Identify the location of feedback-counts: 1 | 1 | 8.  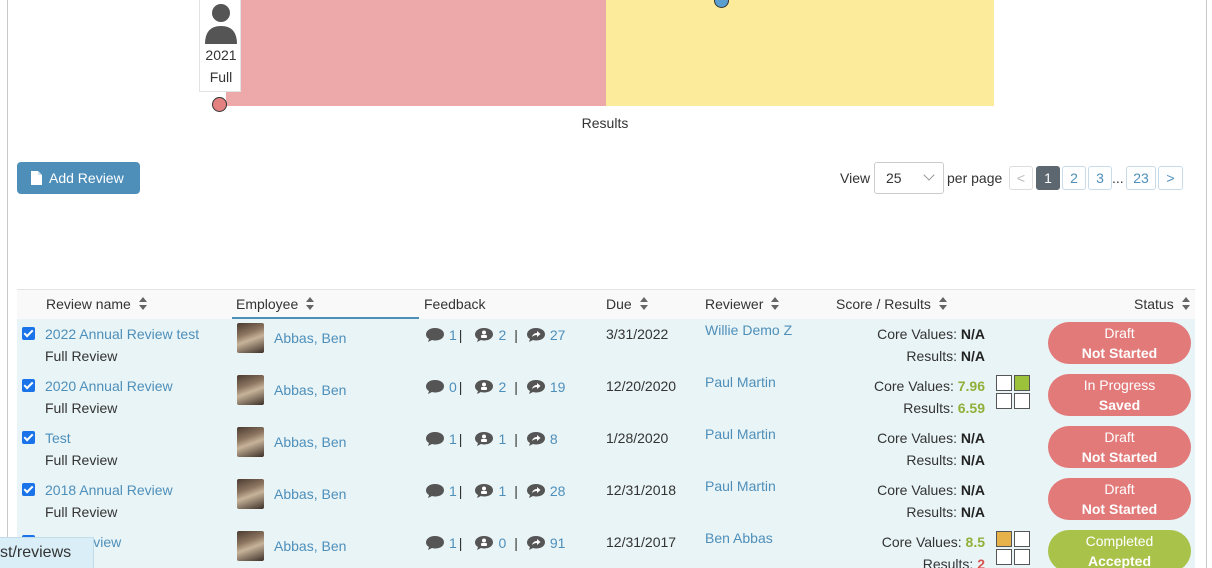
(491, 439).